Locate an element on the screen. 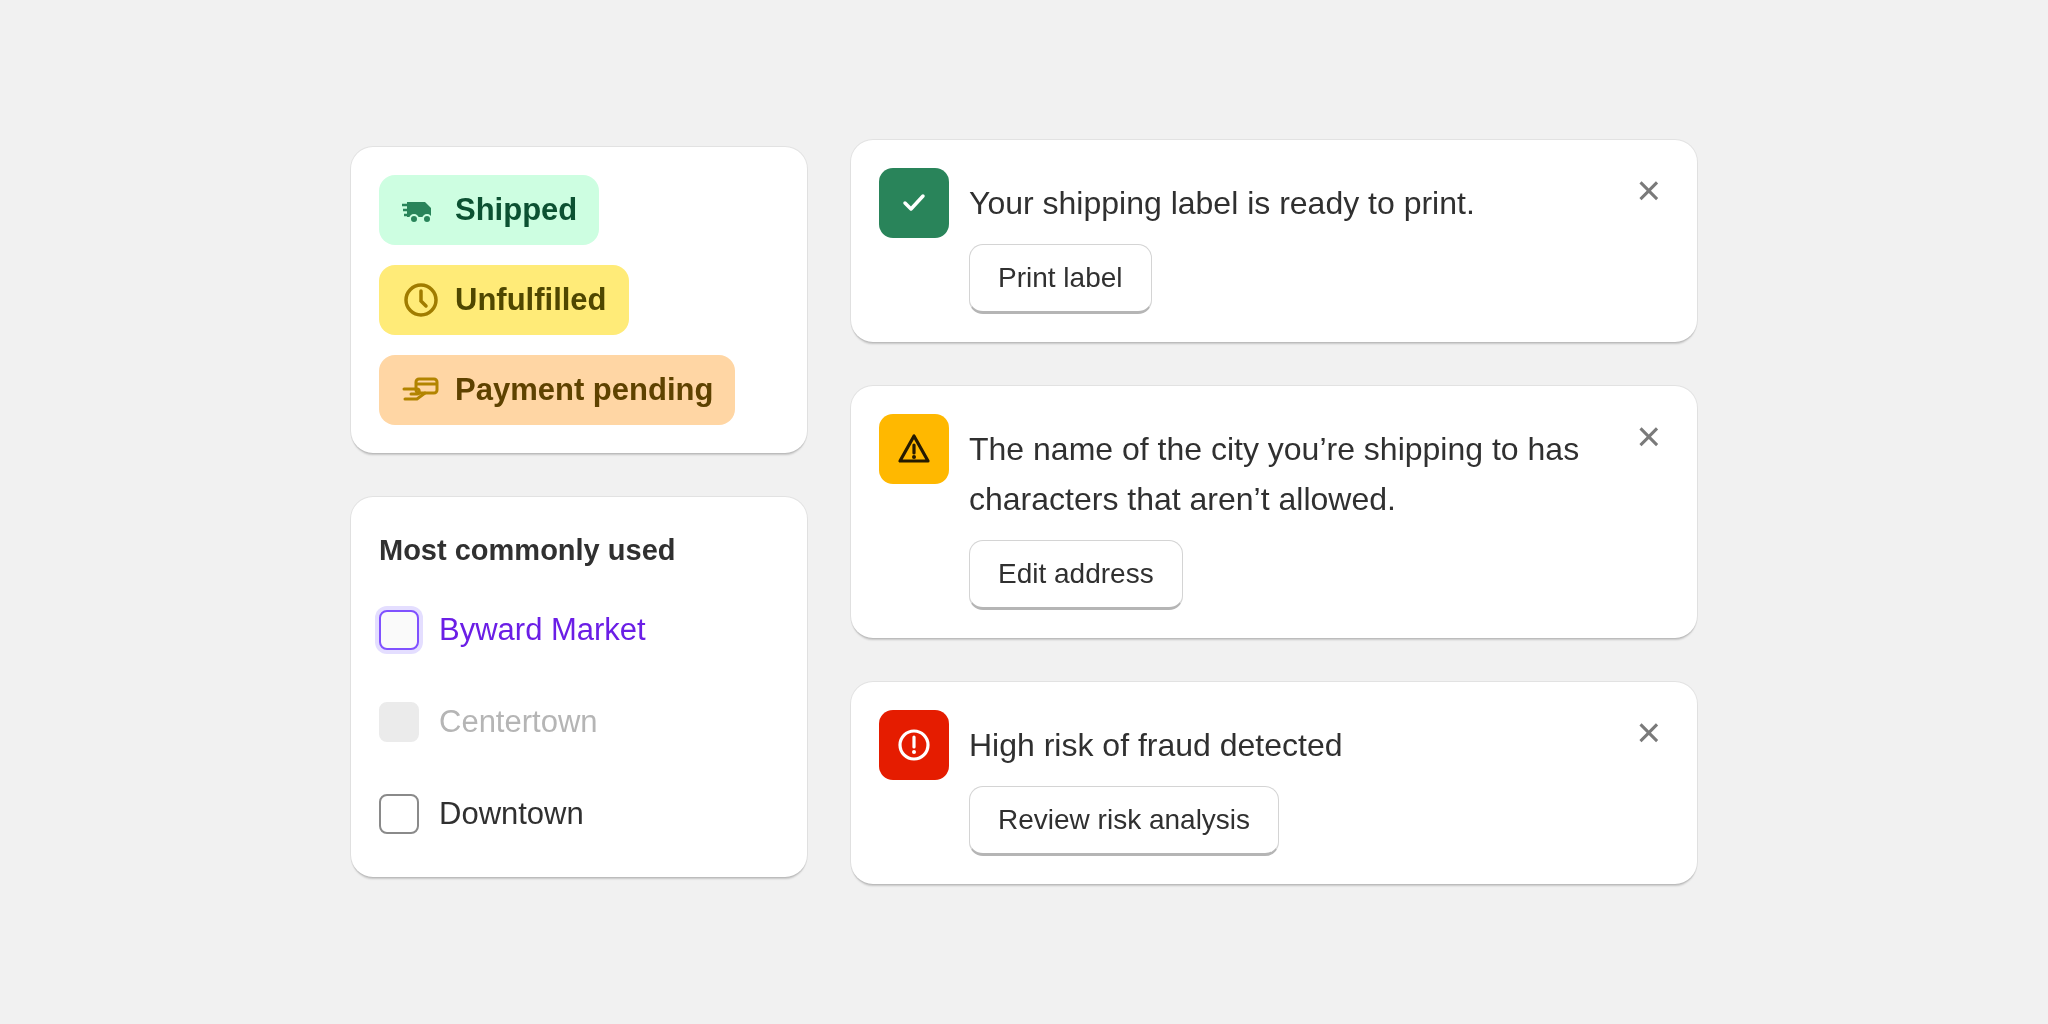 The image size is (2048, 1024). warning-icon is located at coordinates (914, 449).